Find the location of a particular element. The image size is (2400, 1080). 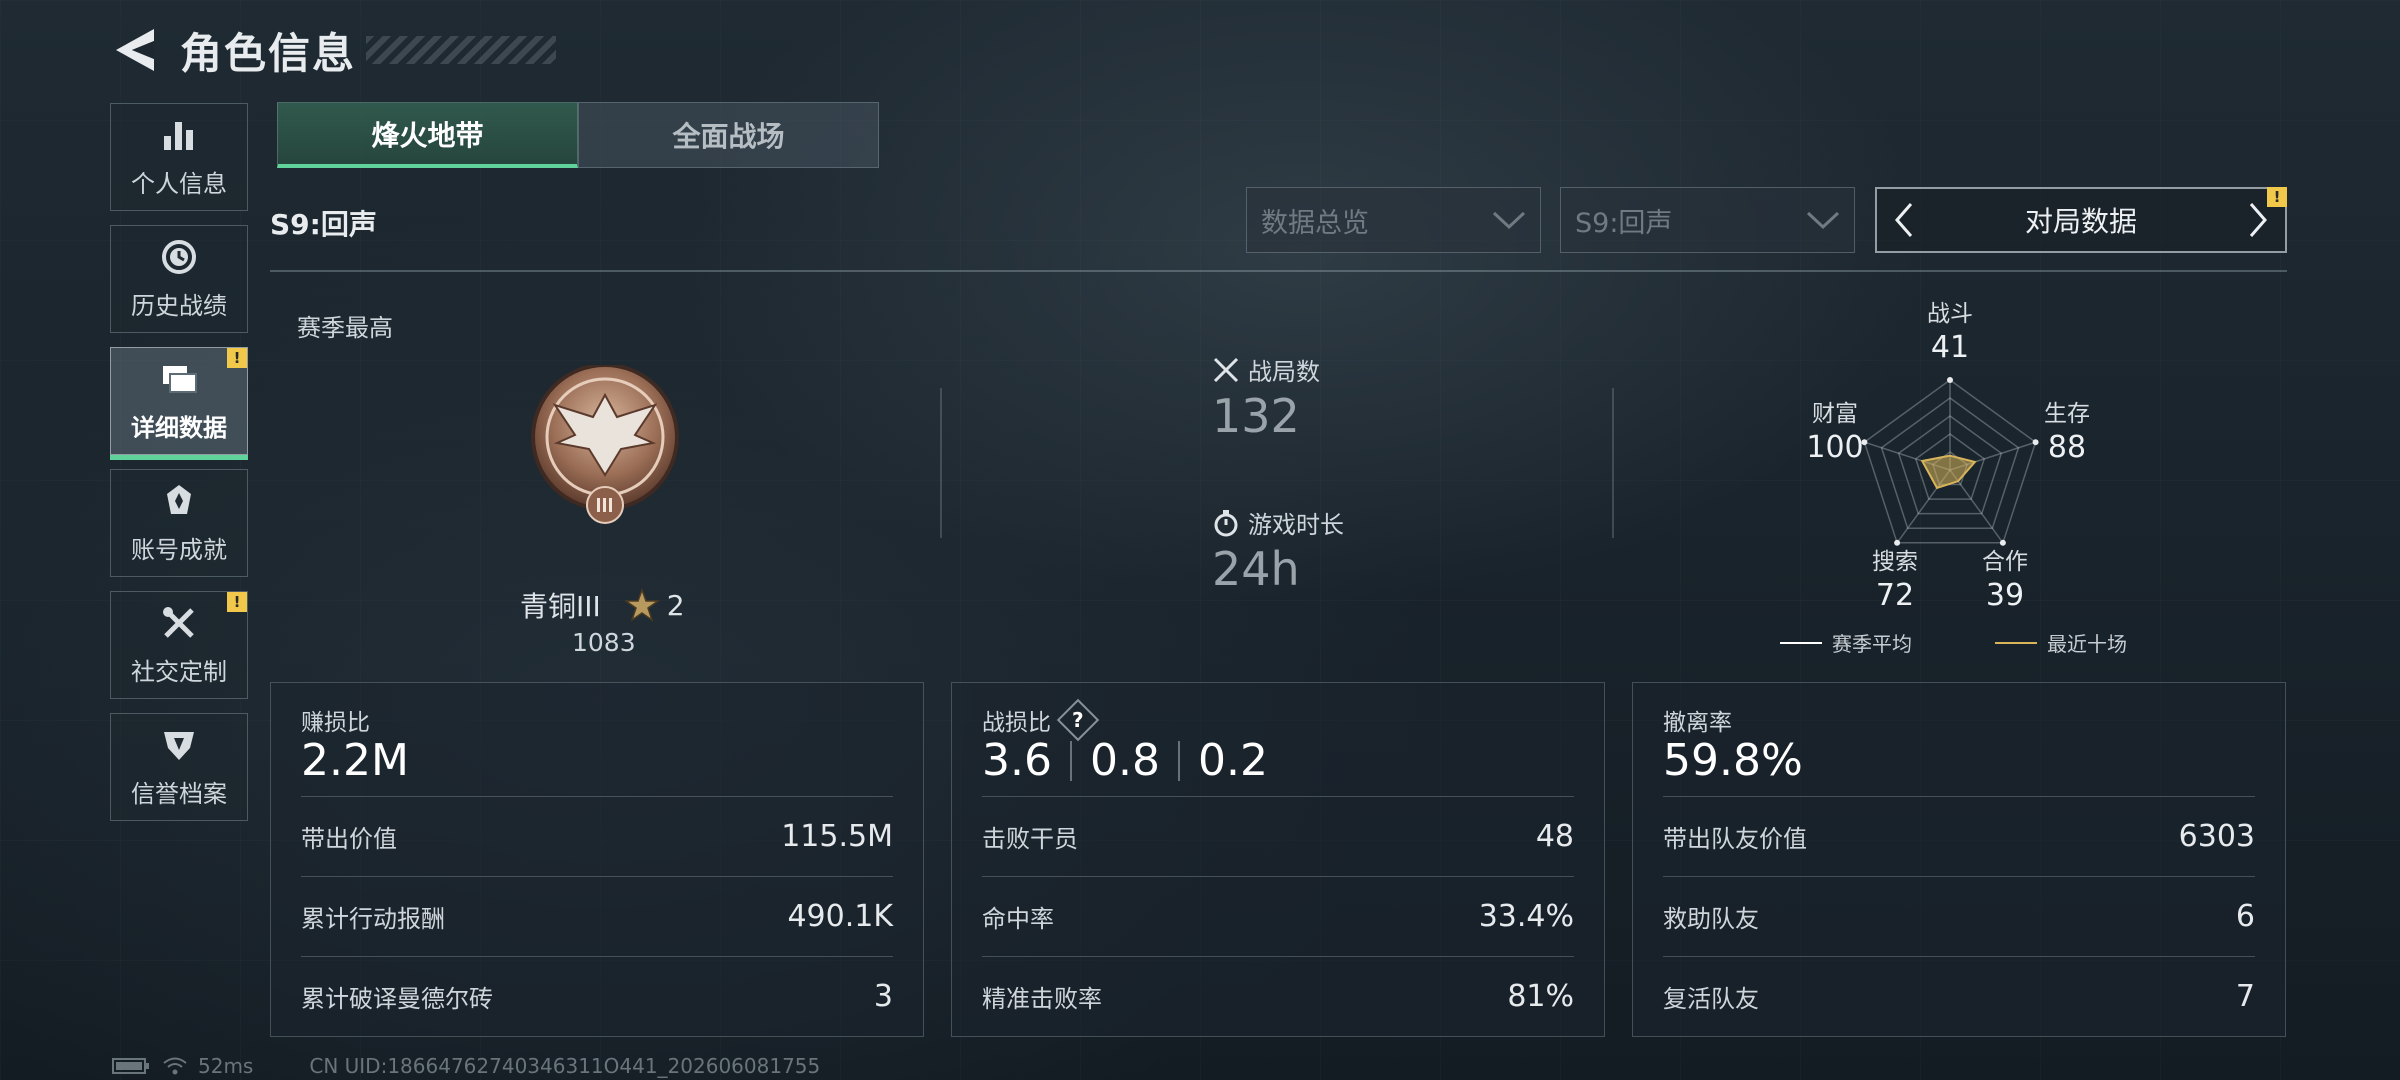

crossed-swords-icon is located at coordinates (1226, 369).